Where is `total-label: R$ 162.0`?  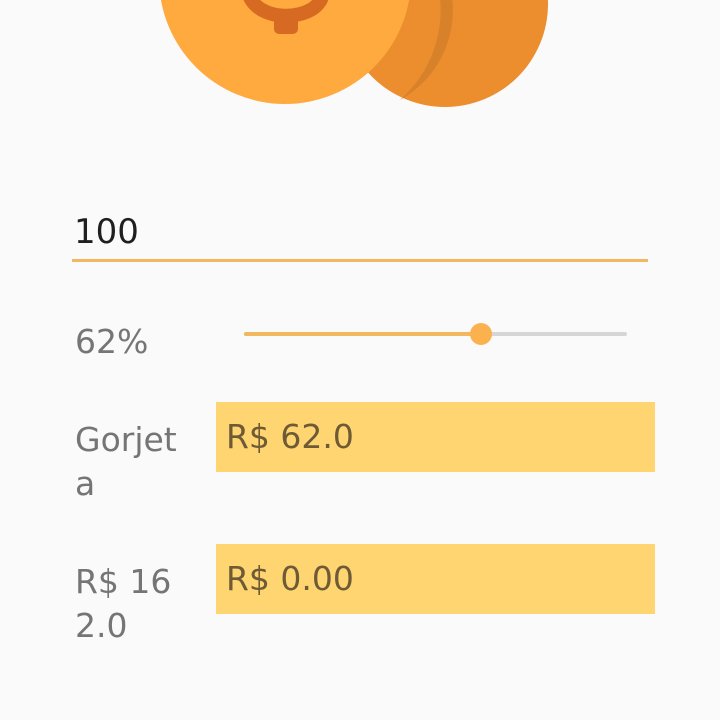 total-label: R$ 162.0 is located at coordinates (123, 603).